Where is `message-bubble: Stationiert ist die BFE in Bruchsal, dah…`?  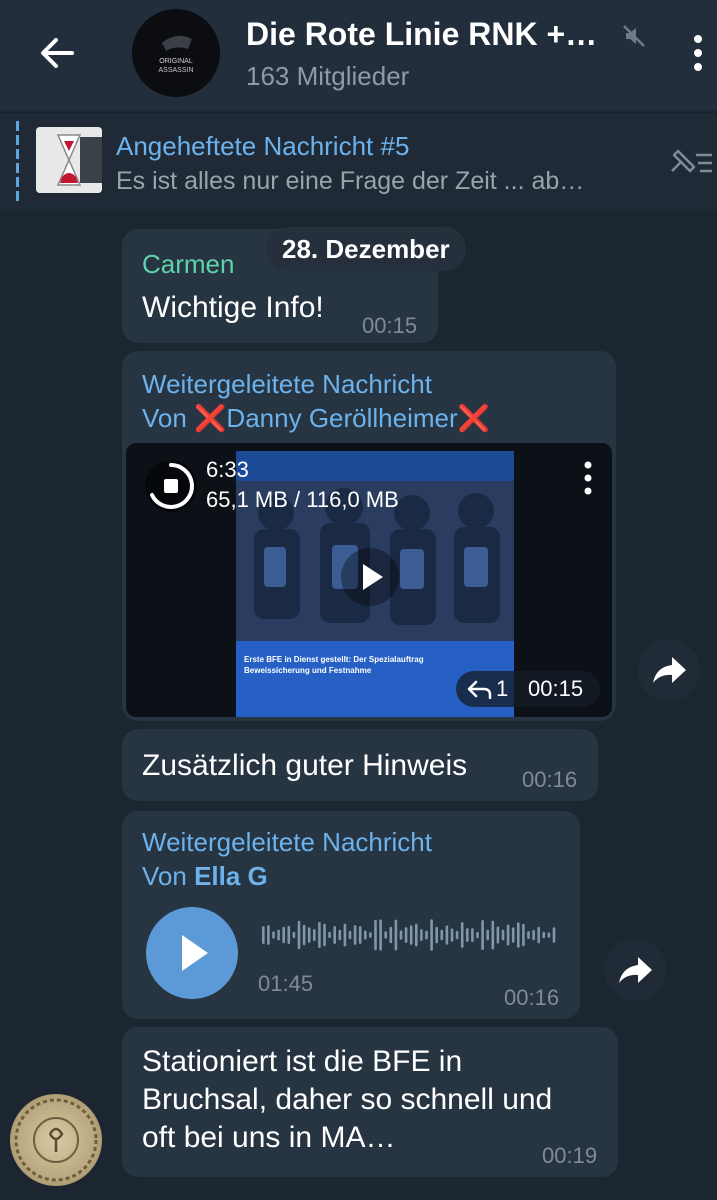 message-bubble: Stationiert ist die BFE in Bruchsal, dah… is located at coordinates (370, 1102).